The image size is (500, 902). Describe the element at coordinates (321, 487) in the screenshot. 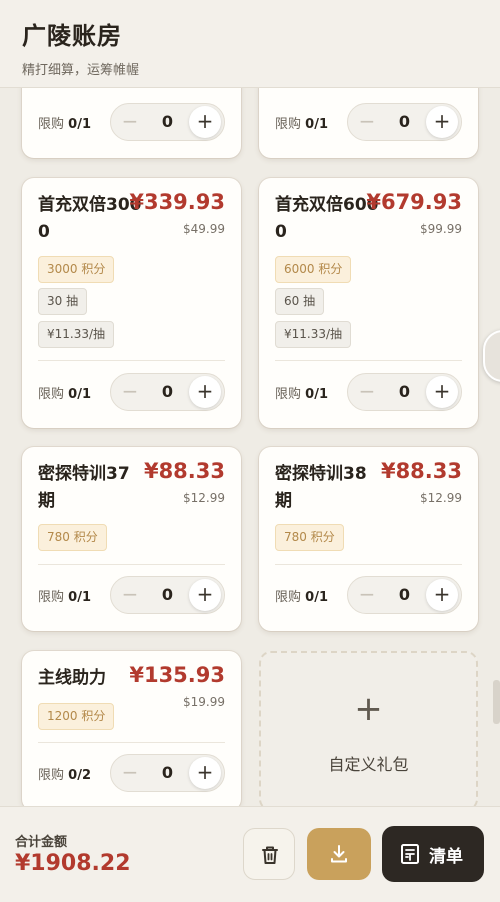

I see `product-name: 密探特训38期` at that location.